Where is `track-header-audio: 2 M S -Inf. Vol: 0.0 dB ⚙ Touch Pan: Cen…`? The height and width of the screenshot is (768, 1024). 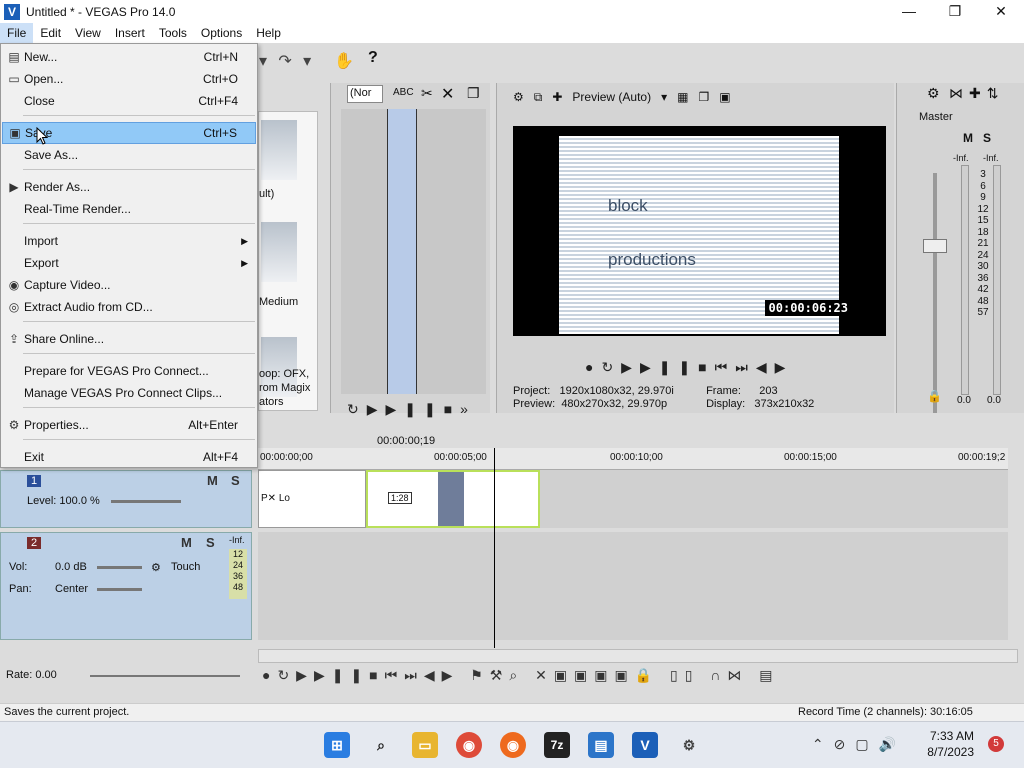
track-header-audio: 2 M S -Inf. Vol: 0.0 dB ⚙ Touch Pan: Cen… is located at coordinates (126, 586).